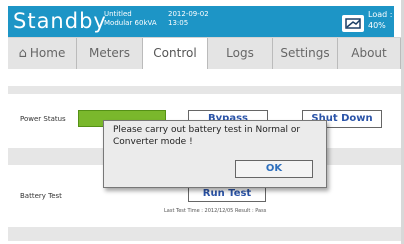 The height and width of the screenshot is (244, 404). I want to click on load-label: Load :, so click(380, 14).